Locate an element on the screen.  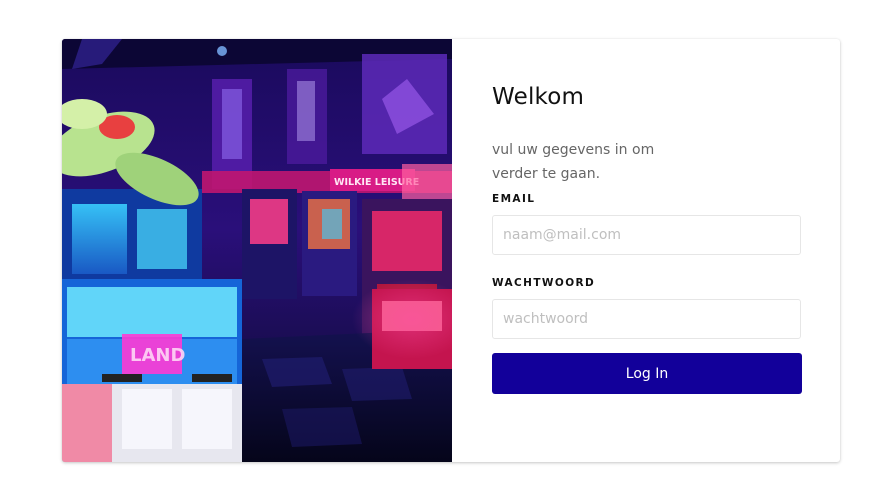
login-button: Log In is located at coordinates (647, 373).